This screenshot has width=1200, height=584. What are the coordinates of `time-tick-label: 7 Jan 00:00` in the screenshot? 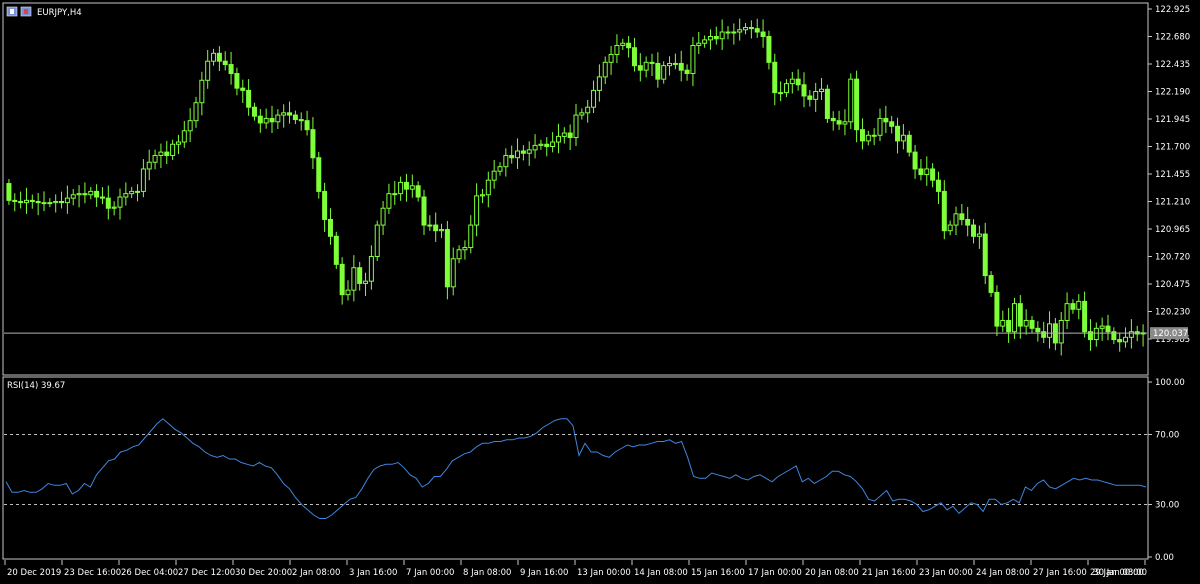 It's located at (430, 573).